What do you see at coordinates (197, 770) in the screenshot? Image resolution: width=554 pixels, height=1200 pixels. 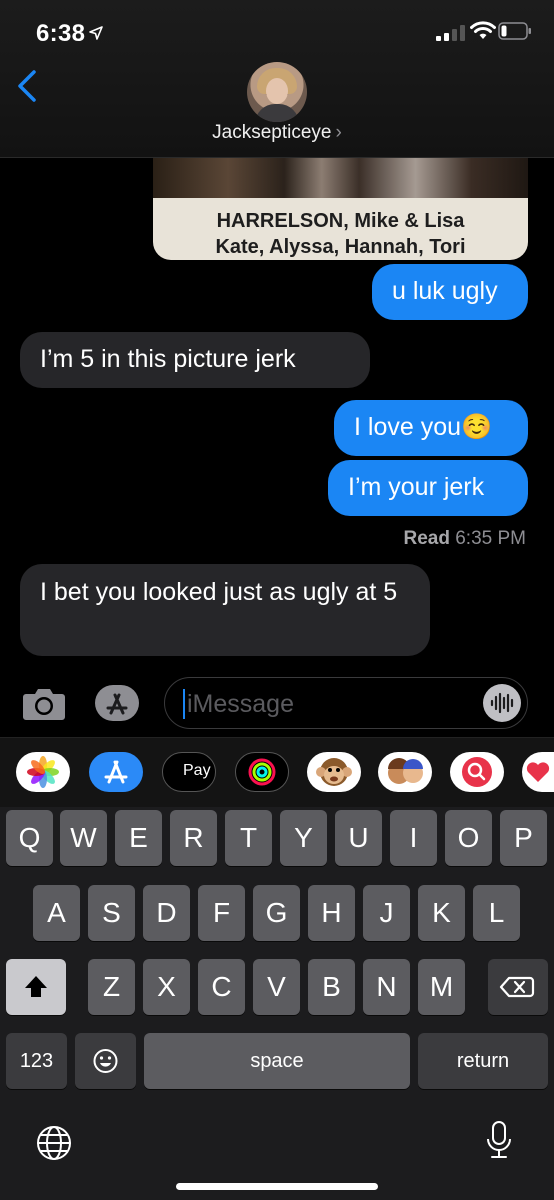 I see `apple-pay-label: Pay` at bounding box center [197, 770].